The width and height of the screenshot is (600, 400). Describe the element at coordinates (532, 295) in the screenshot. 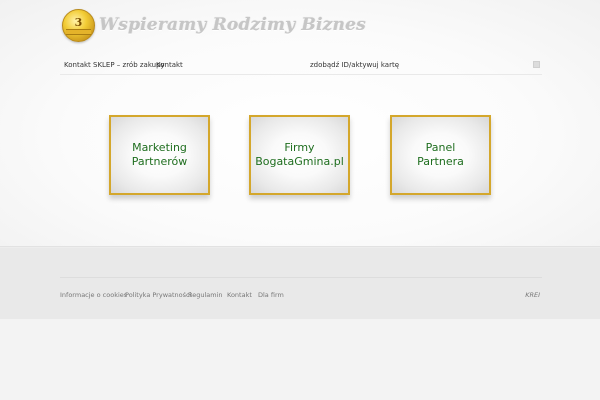

I see `footer-credit-link: KREI` at that location.